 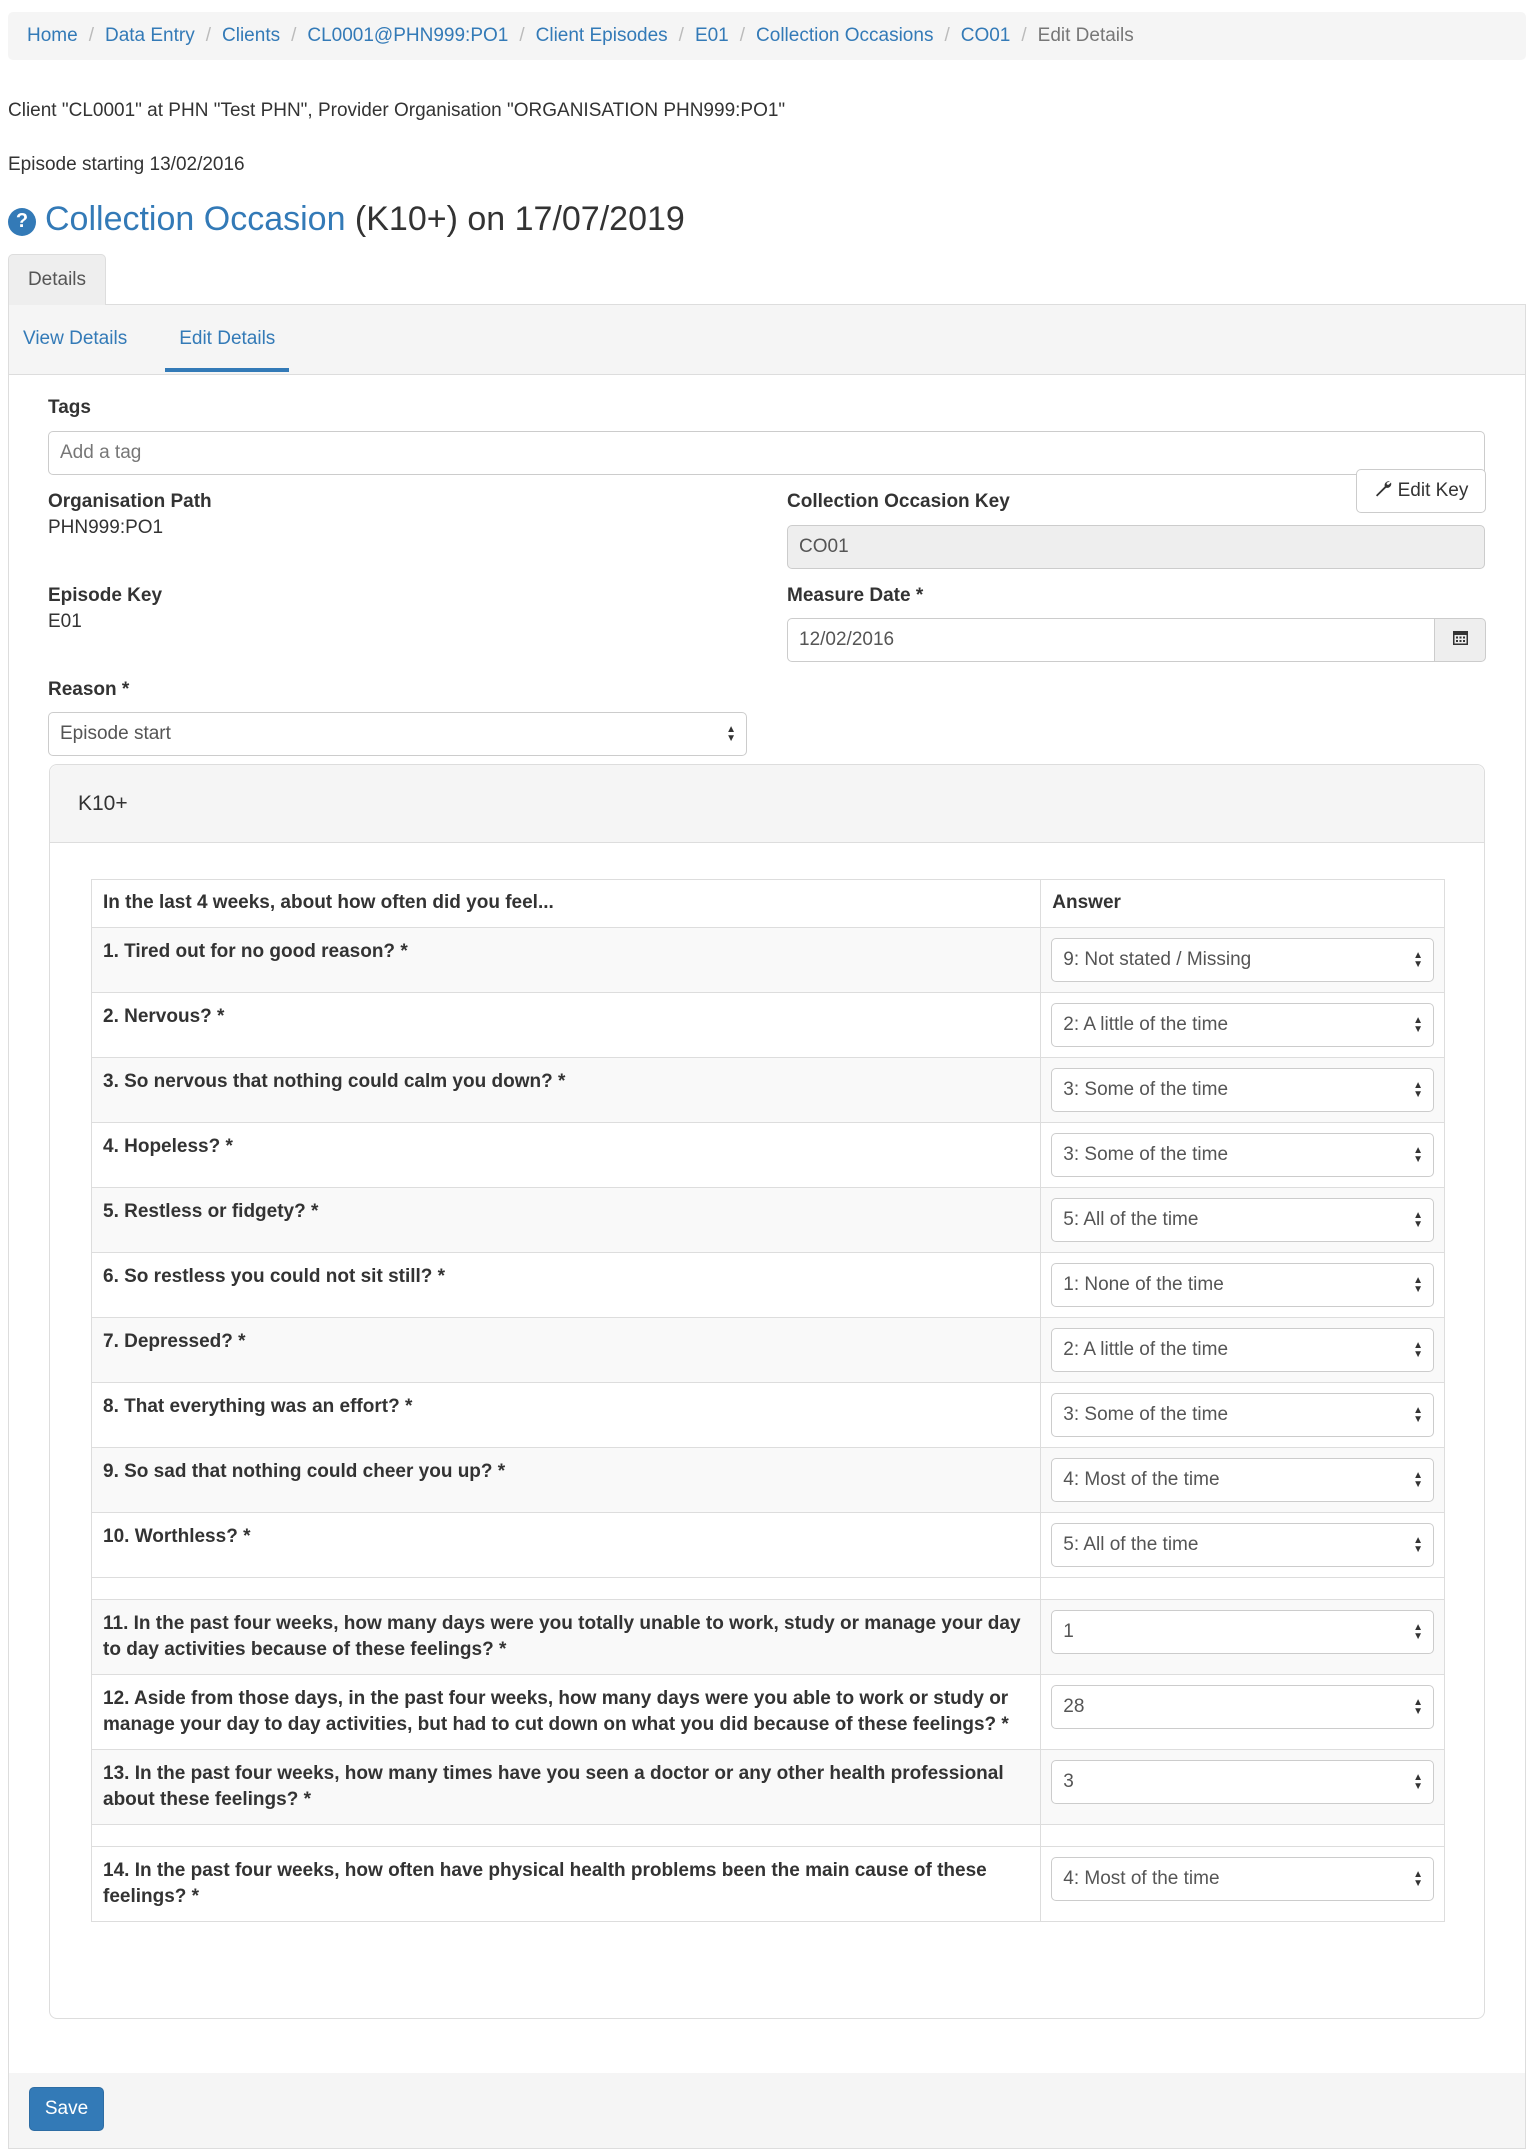 I want to click on answer-cell: 28 ▲ ▼, so click(x=1242, y=1712).